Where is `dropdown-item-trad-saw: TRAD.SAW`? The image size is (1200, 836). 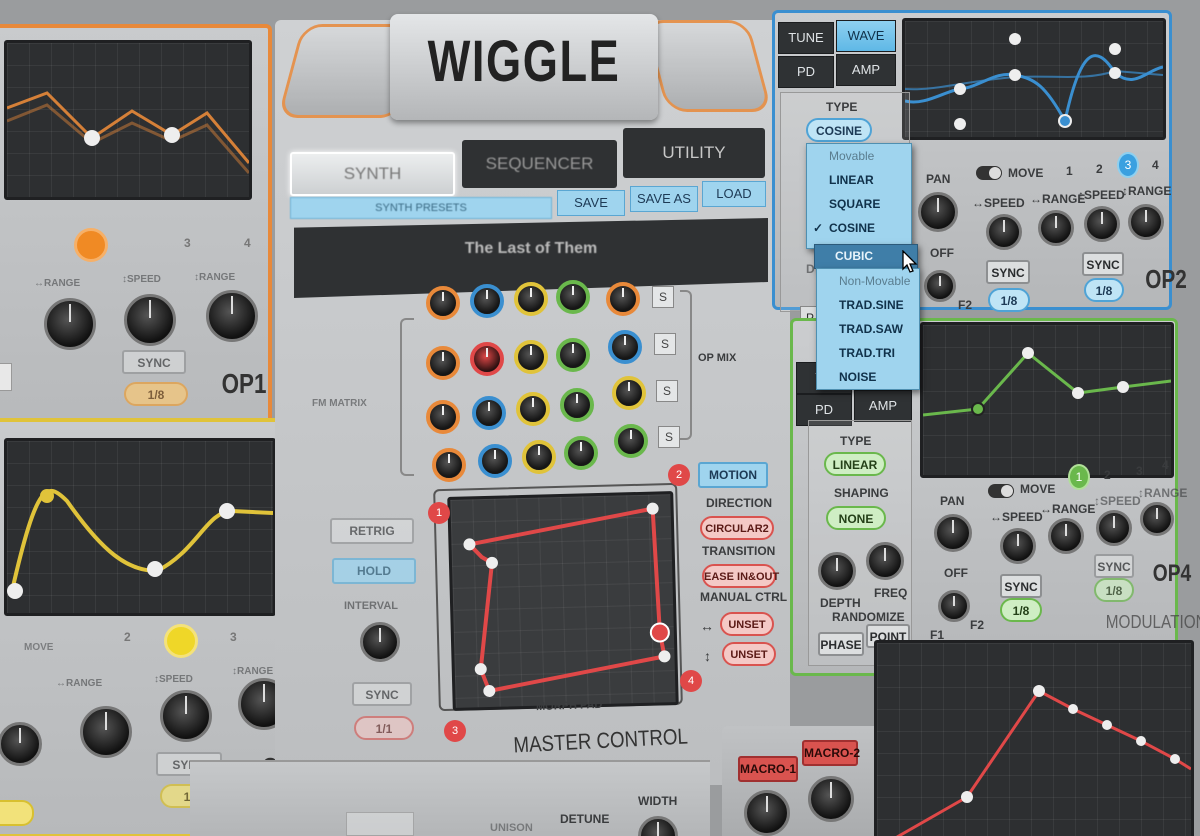 dropdown-item-trad-saw: TRAD.SAW is located at coordinates (868, 329).